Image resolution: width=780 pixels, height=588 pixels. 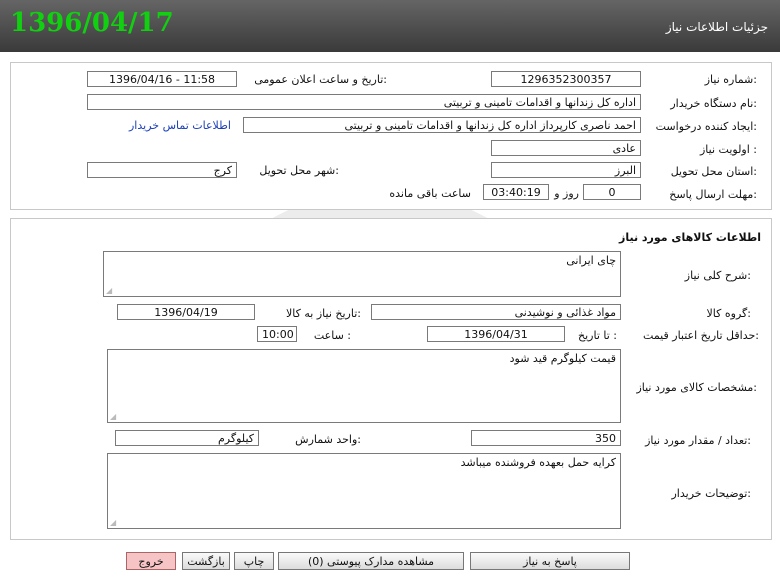 I want to click on reply-button: پاسخ به نیاز, so click(x=550, y=561).